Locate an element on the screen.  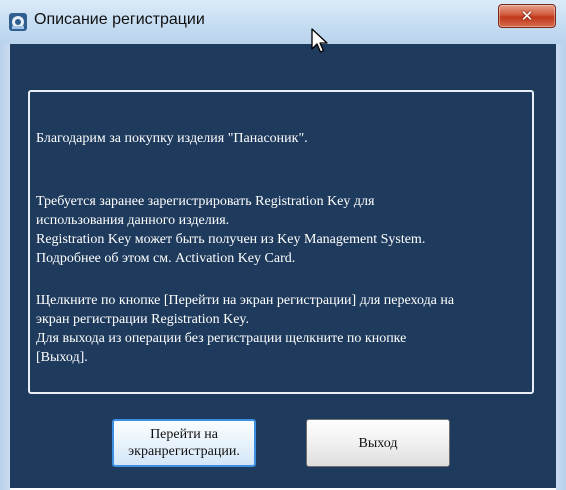
title-bar: Описание регистрации ✕ is located at coordinates (283, 22).